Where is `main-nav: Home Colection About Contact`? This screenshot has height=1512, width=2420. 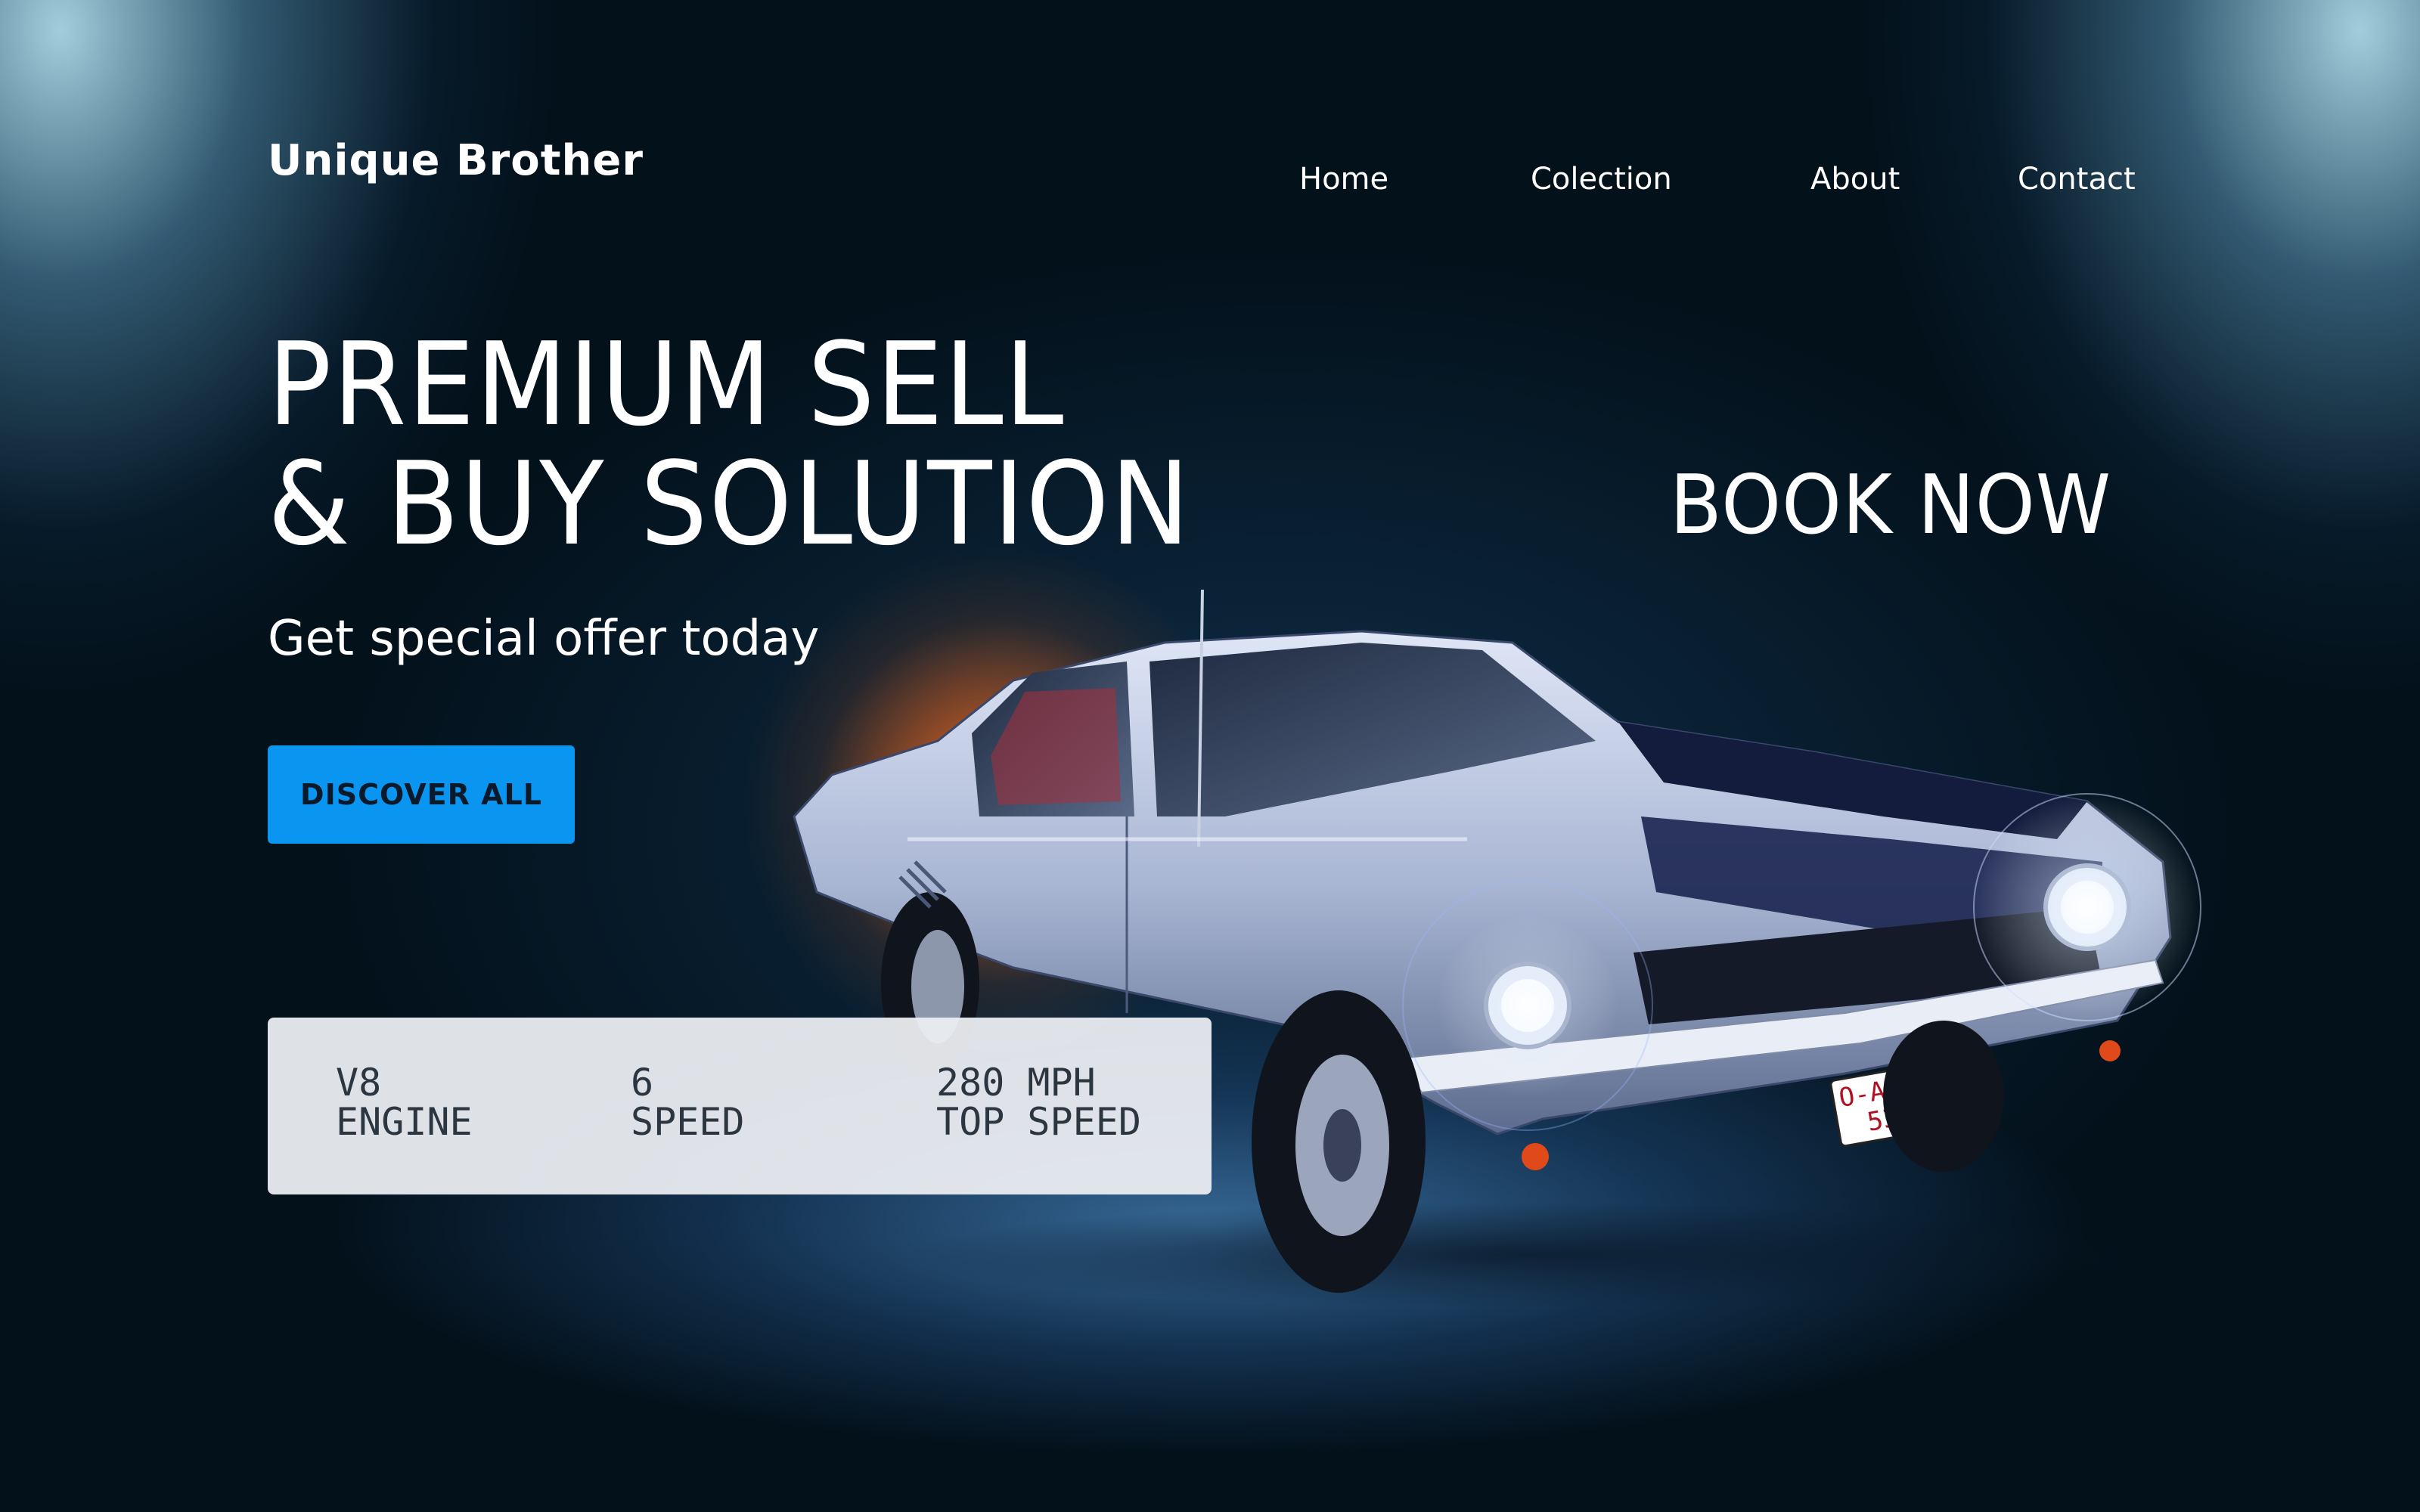 main-nav: Home Colection About Contact is located at coordinates (1210, 185).